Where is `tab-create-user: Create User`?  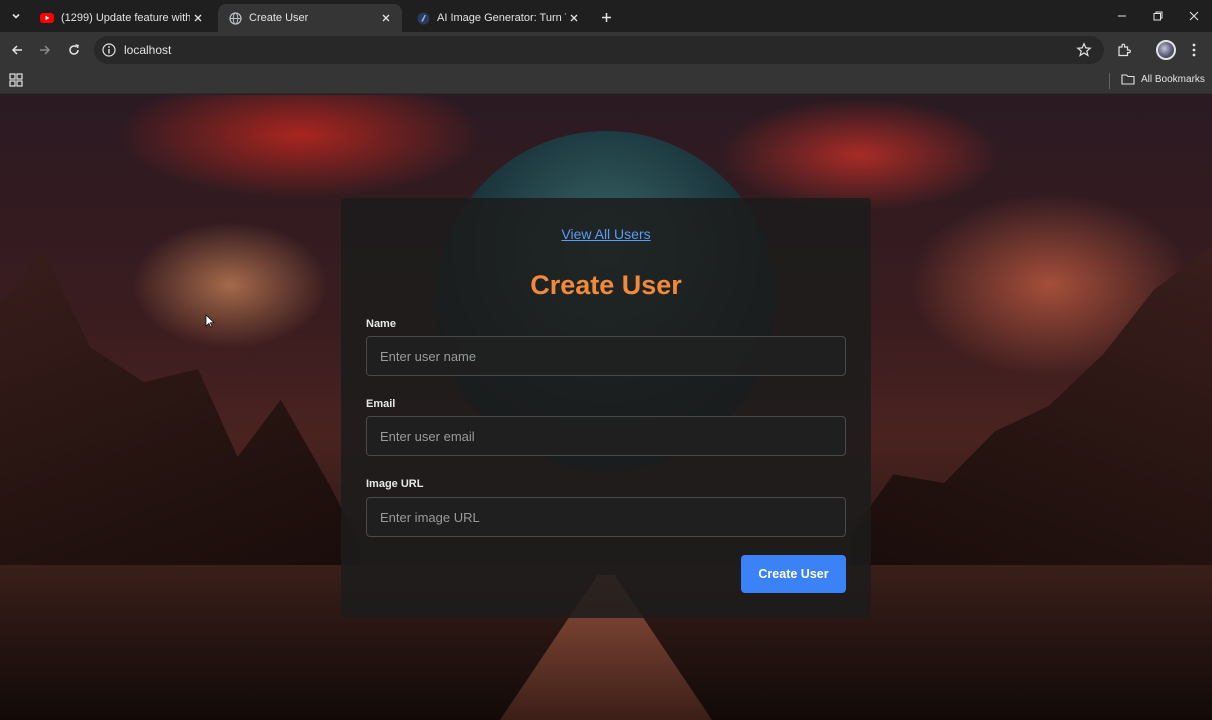
tab-create-user: Create User is located at coordinates (310, 18).